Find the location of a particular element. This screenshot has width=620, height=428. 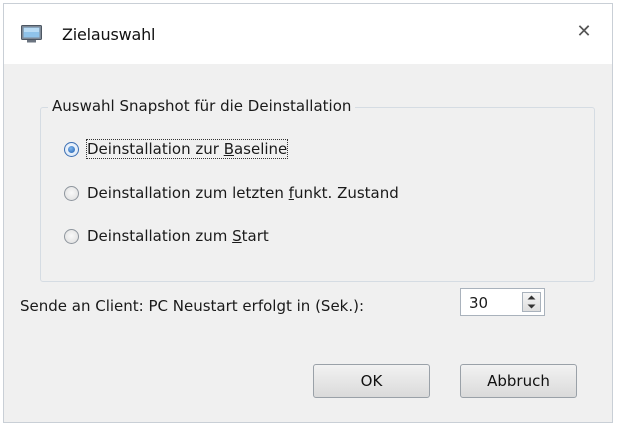

radio-option-start: Deinstallation zum Start is located at coordinates (166, 236).